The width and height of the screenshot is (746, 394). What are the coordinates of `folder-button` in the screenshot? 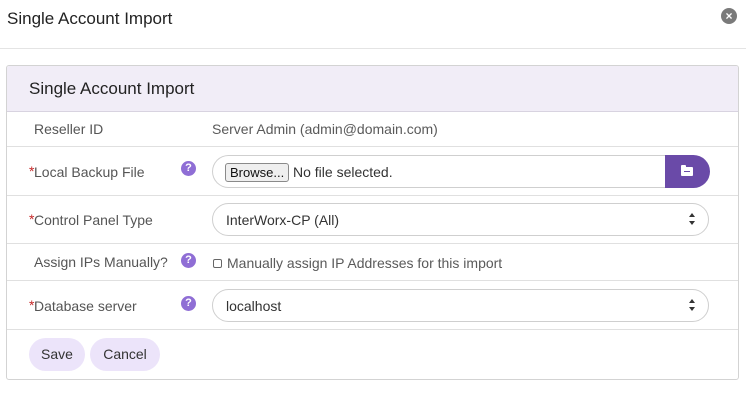 It's located at (687, 171).